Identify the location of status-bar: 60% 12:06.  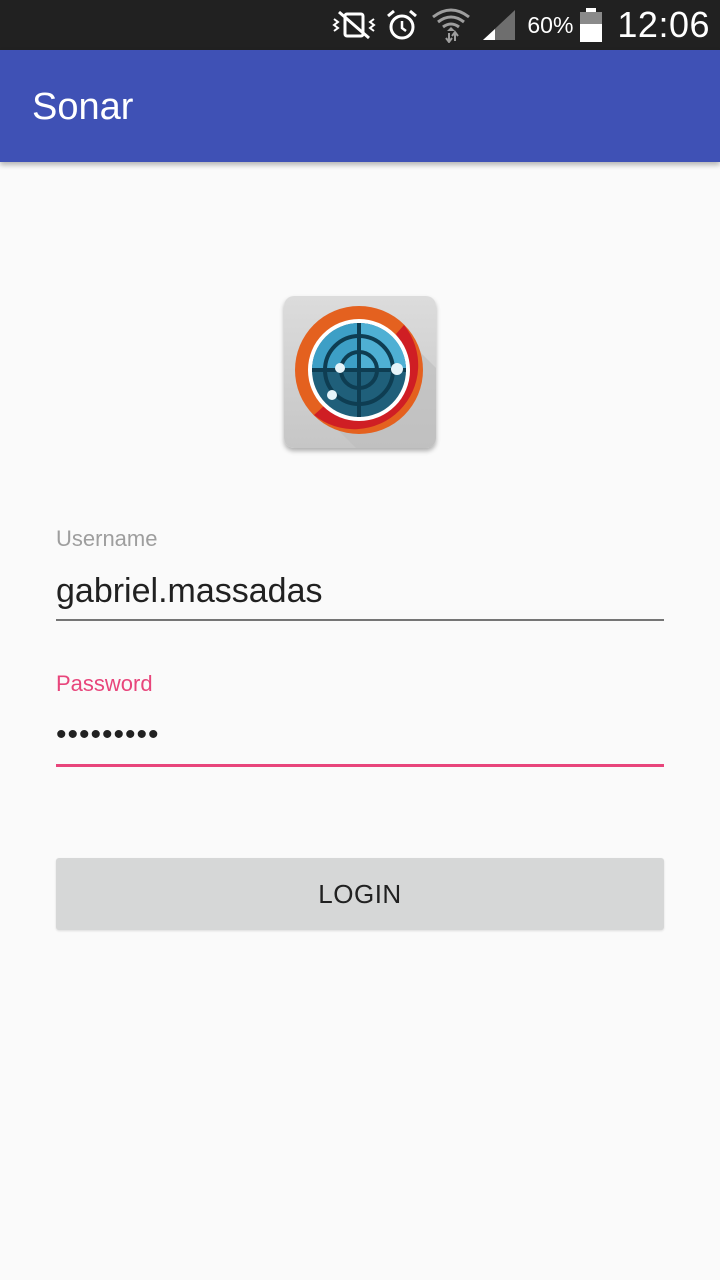
(360, 25).